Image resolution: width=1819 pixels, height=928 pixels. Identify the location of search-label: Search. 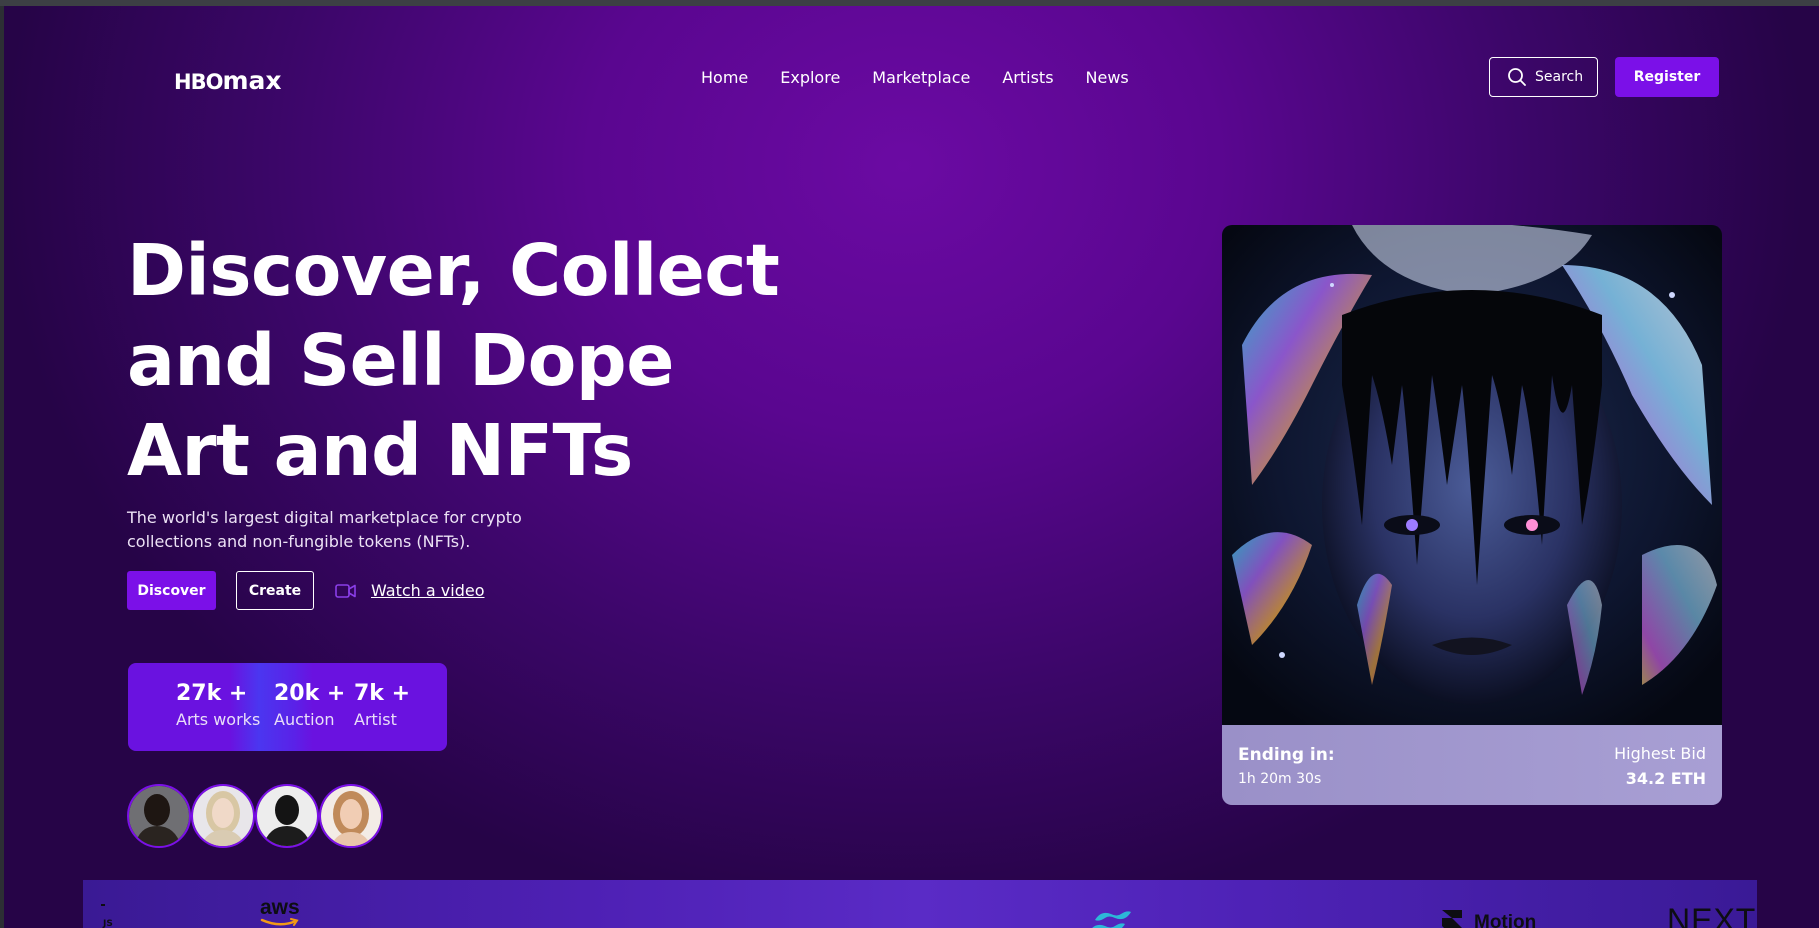
(1559, 77).